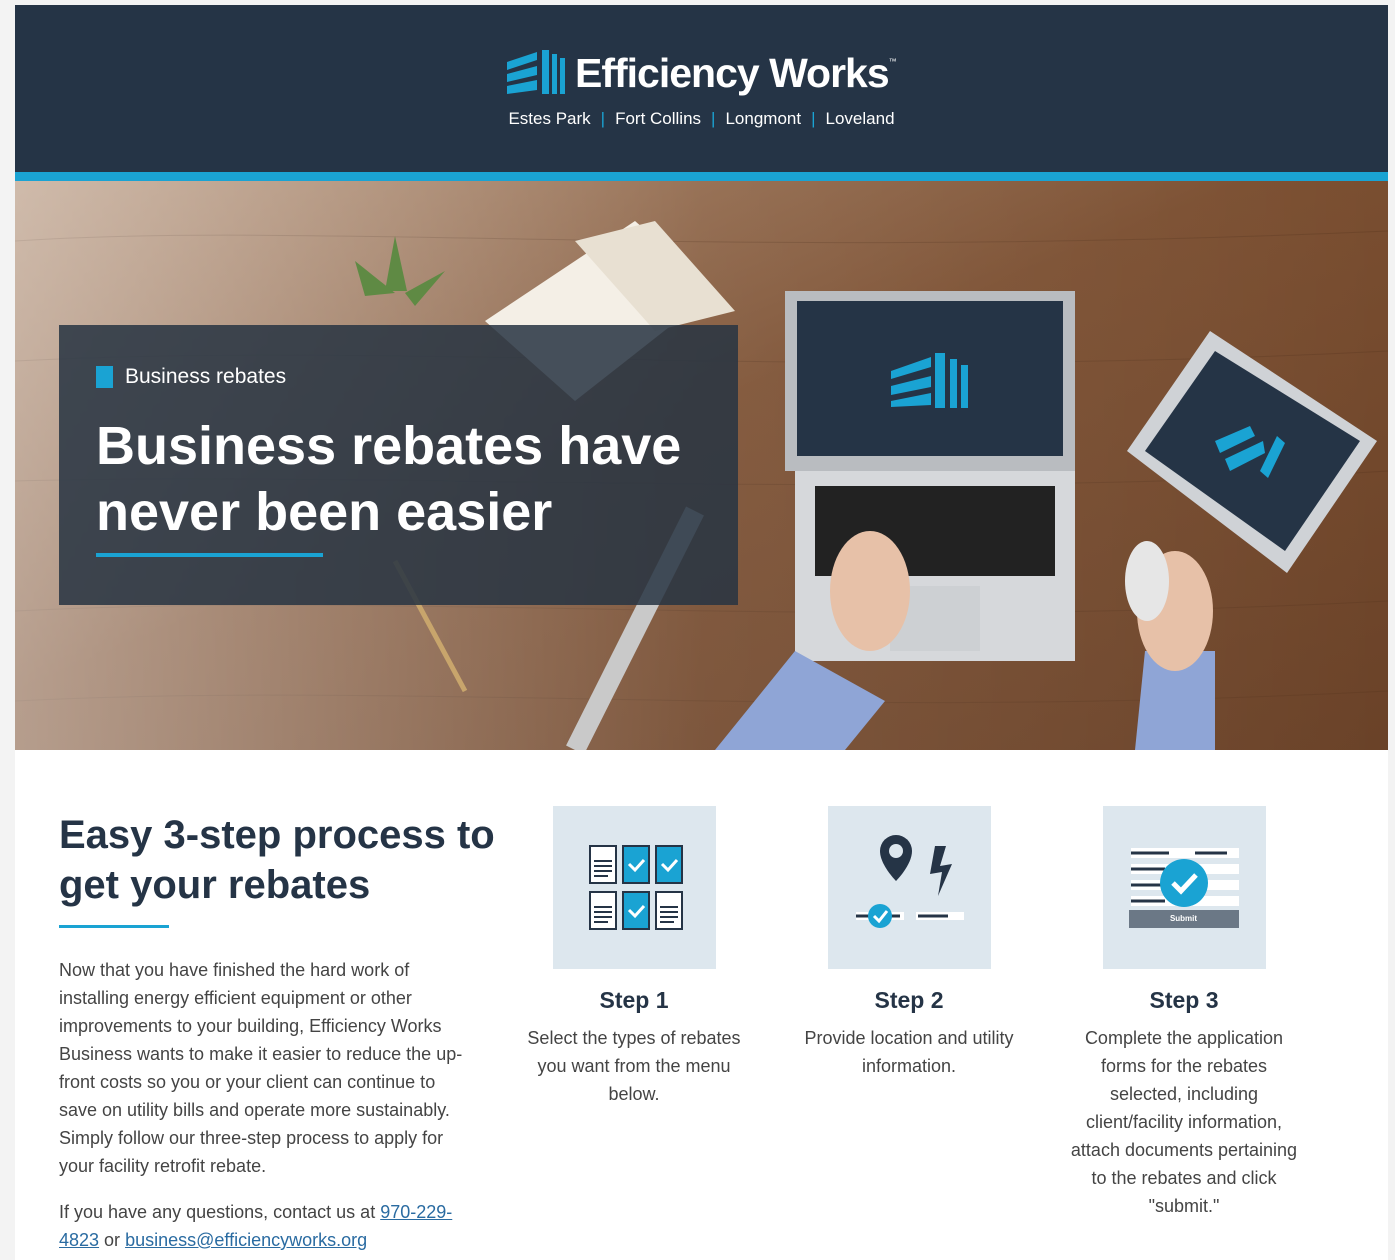 The image size is (1395, 1260). I want to click on step-2-icon-tile, so click(909, 887).